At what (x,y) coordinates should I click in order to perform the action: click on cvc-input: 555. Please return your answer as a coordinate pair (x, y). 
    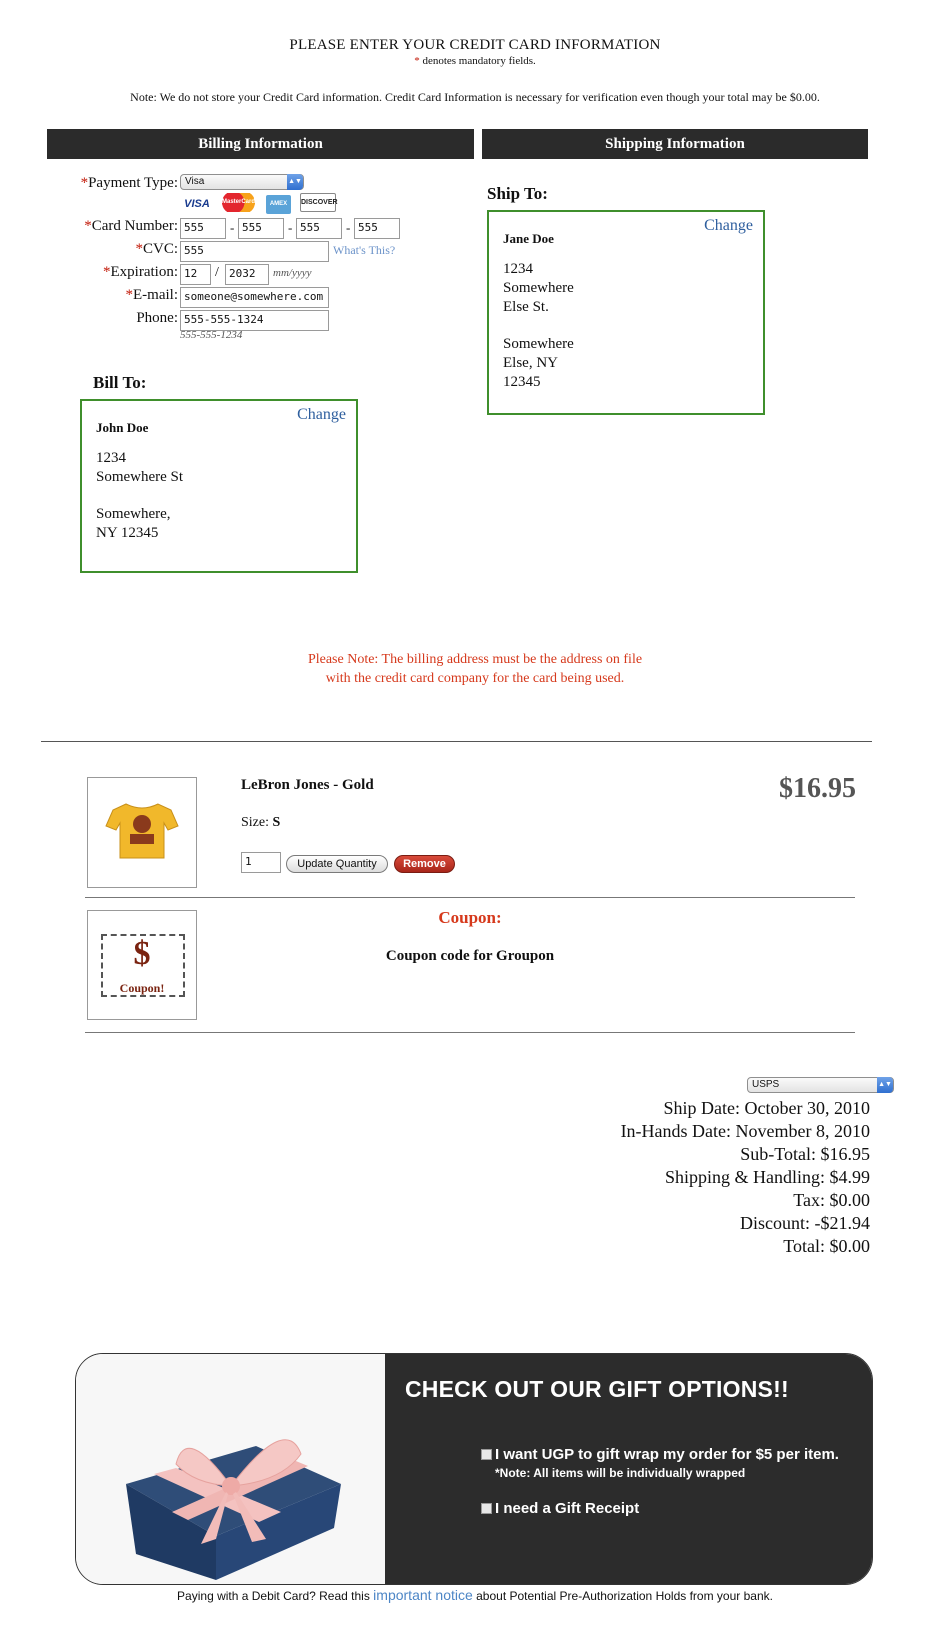
    Looking at the image, I should click on (254, 251).